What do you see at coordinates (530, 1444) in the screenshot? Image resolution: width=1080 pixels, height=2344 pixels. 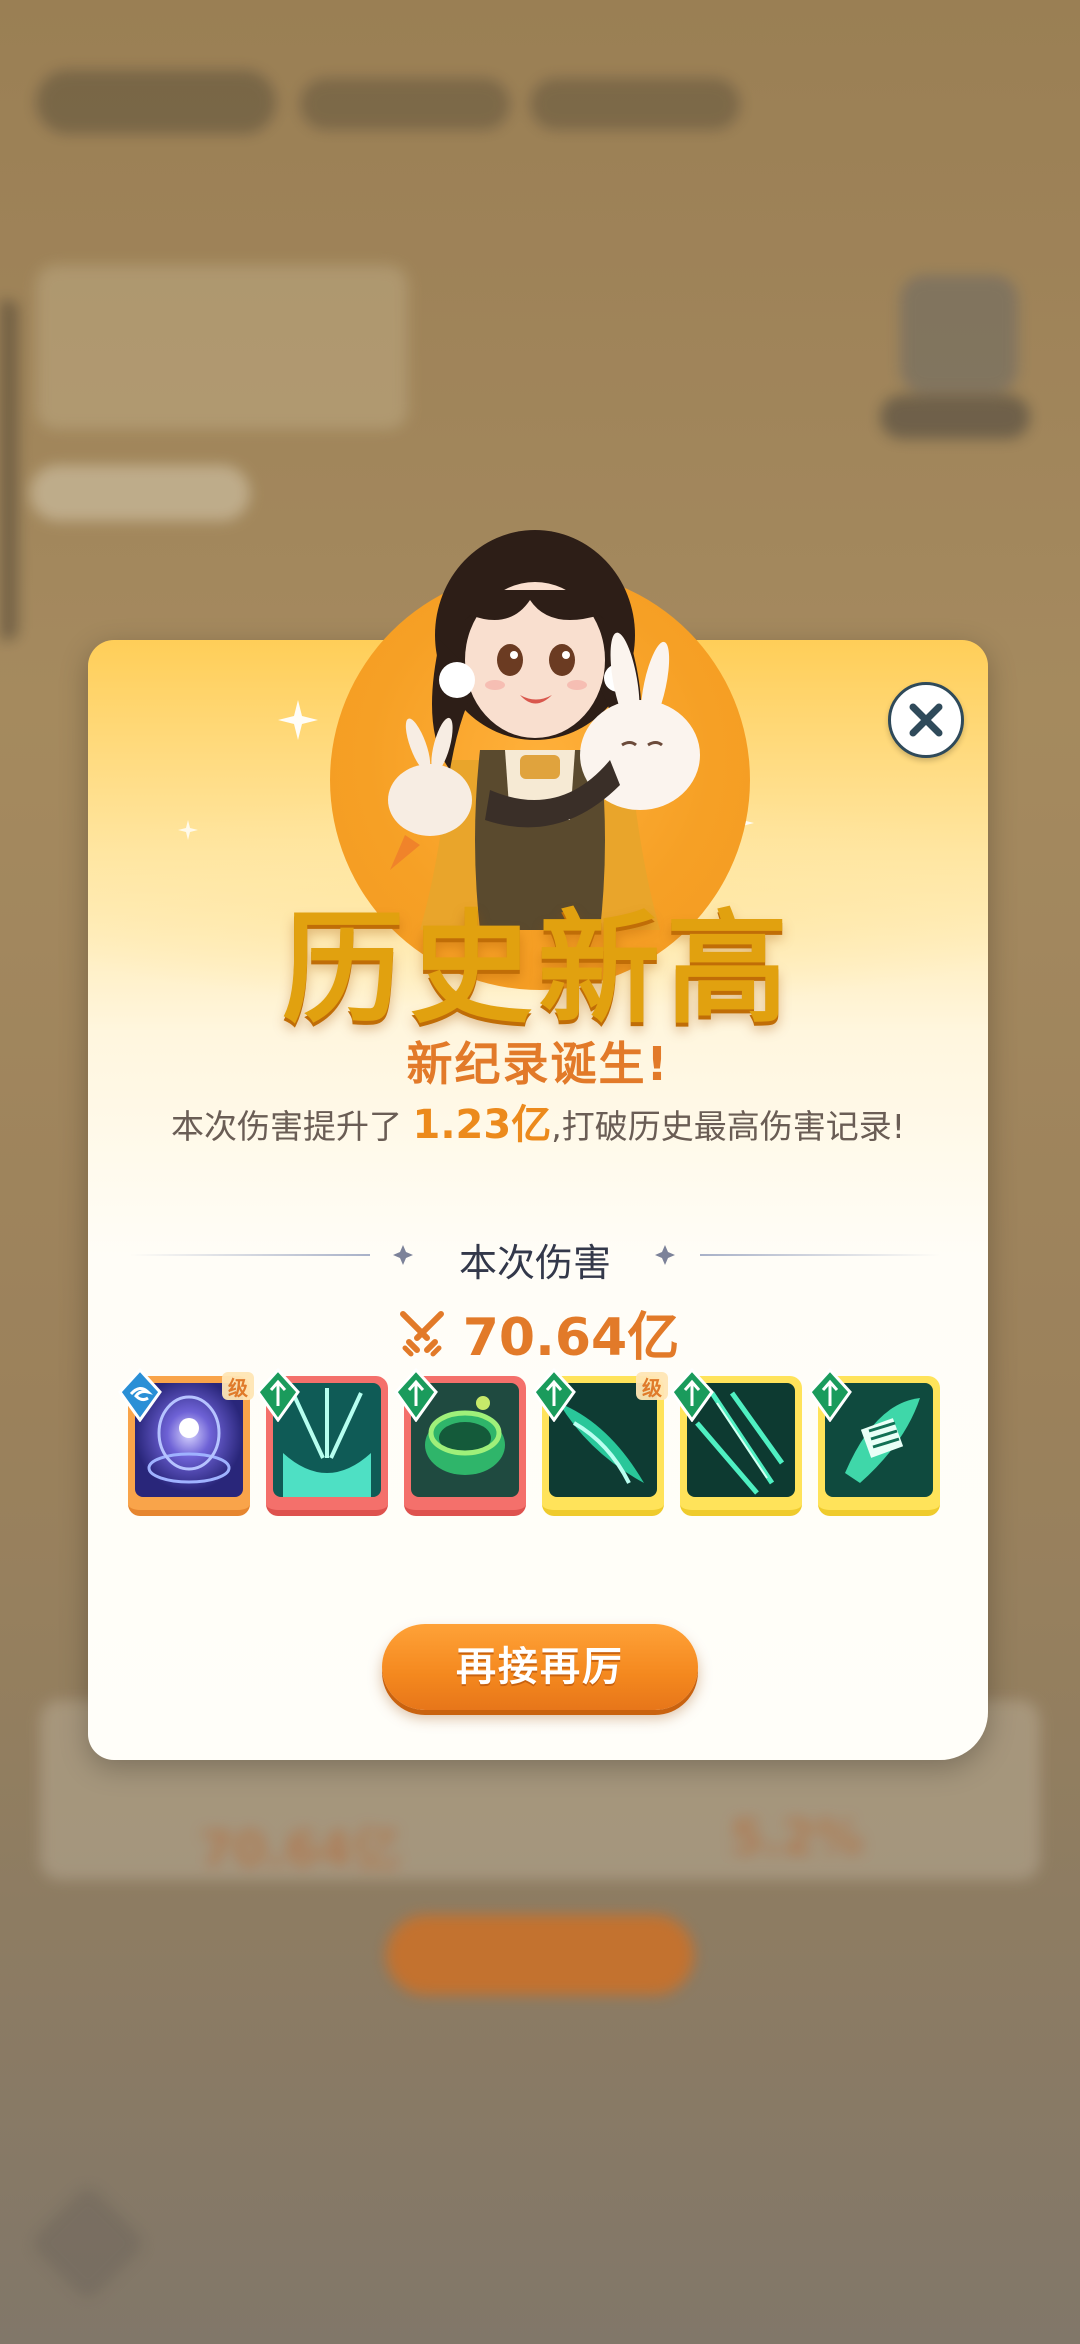 I see `skill-list: 级 级` at bounding box center [530, 1444].